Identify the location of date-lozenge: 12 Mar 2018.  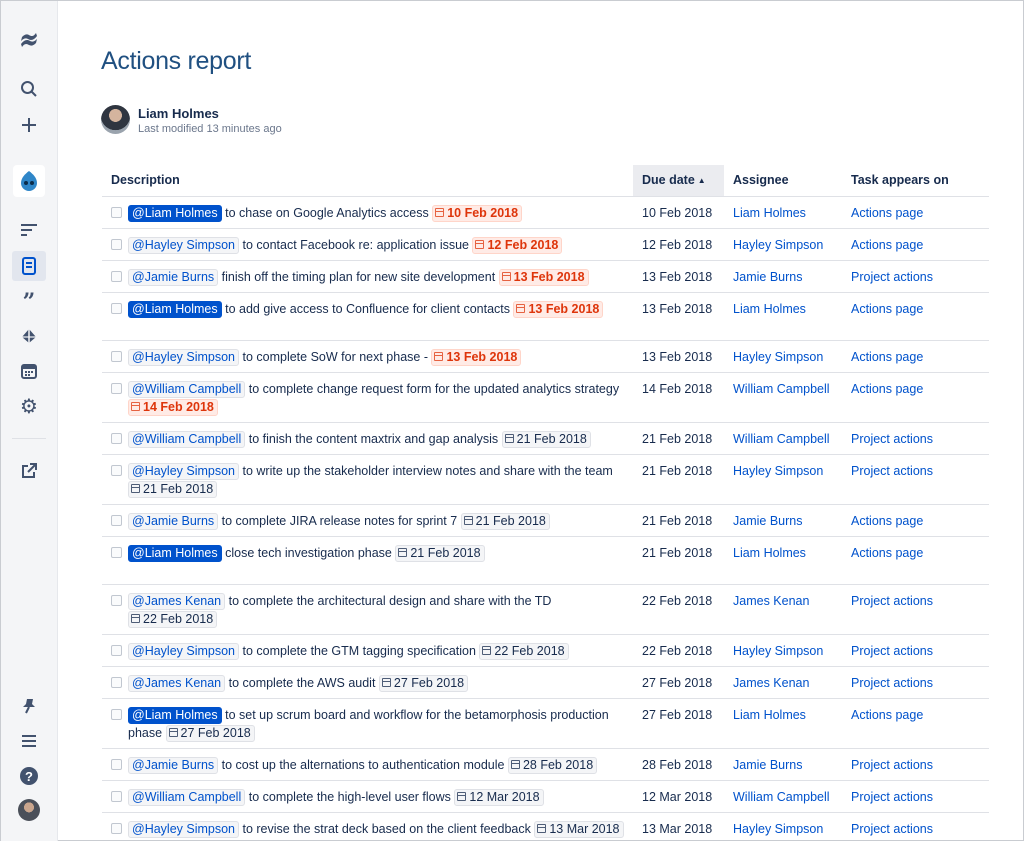
(499, 797).